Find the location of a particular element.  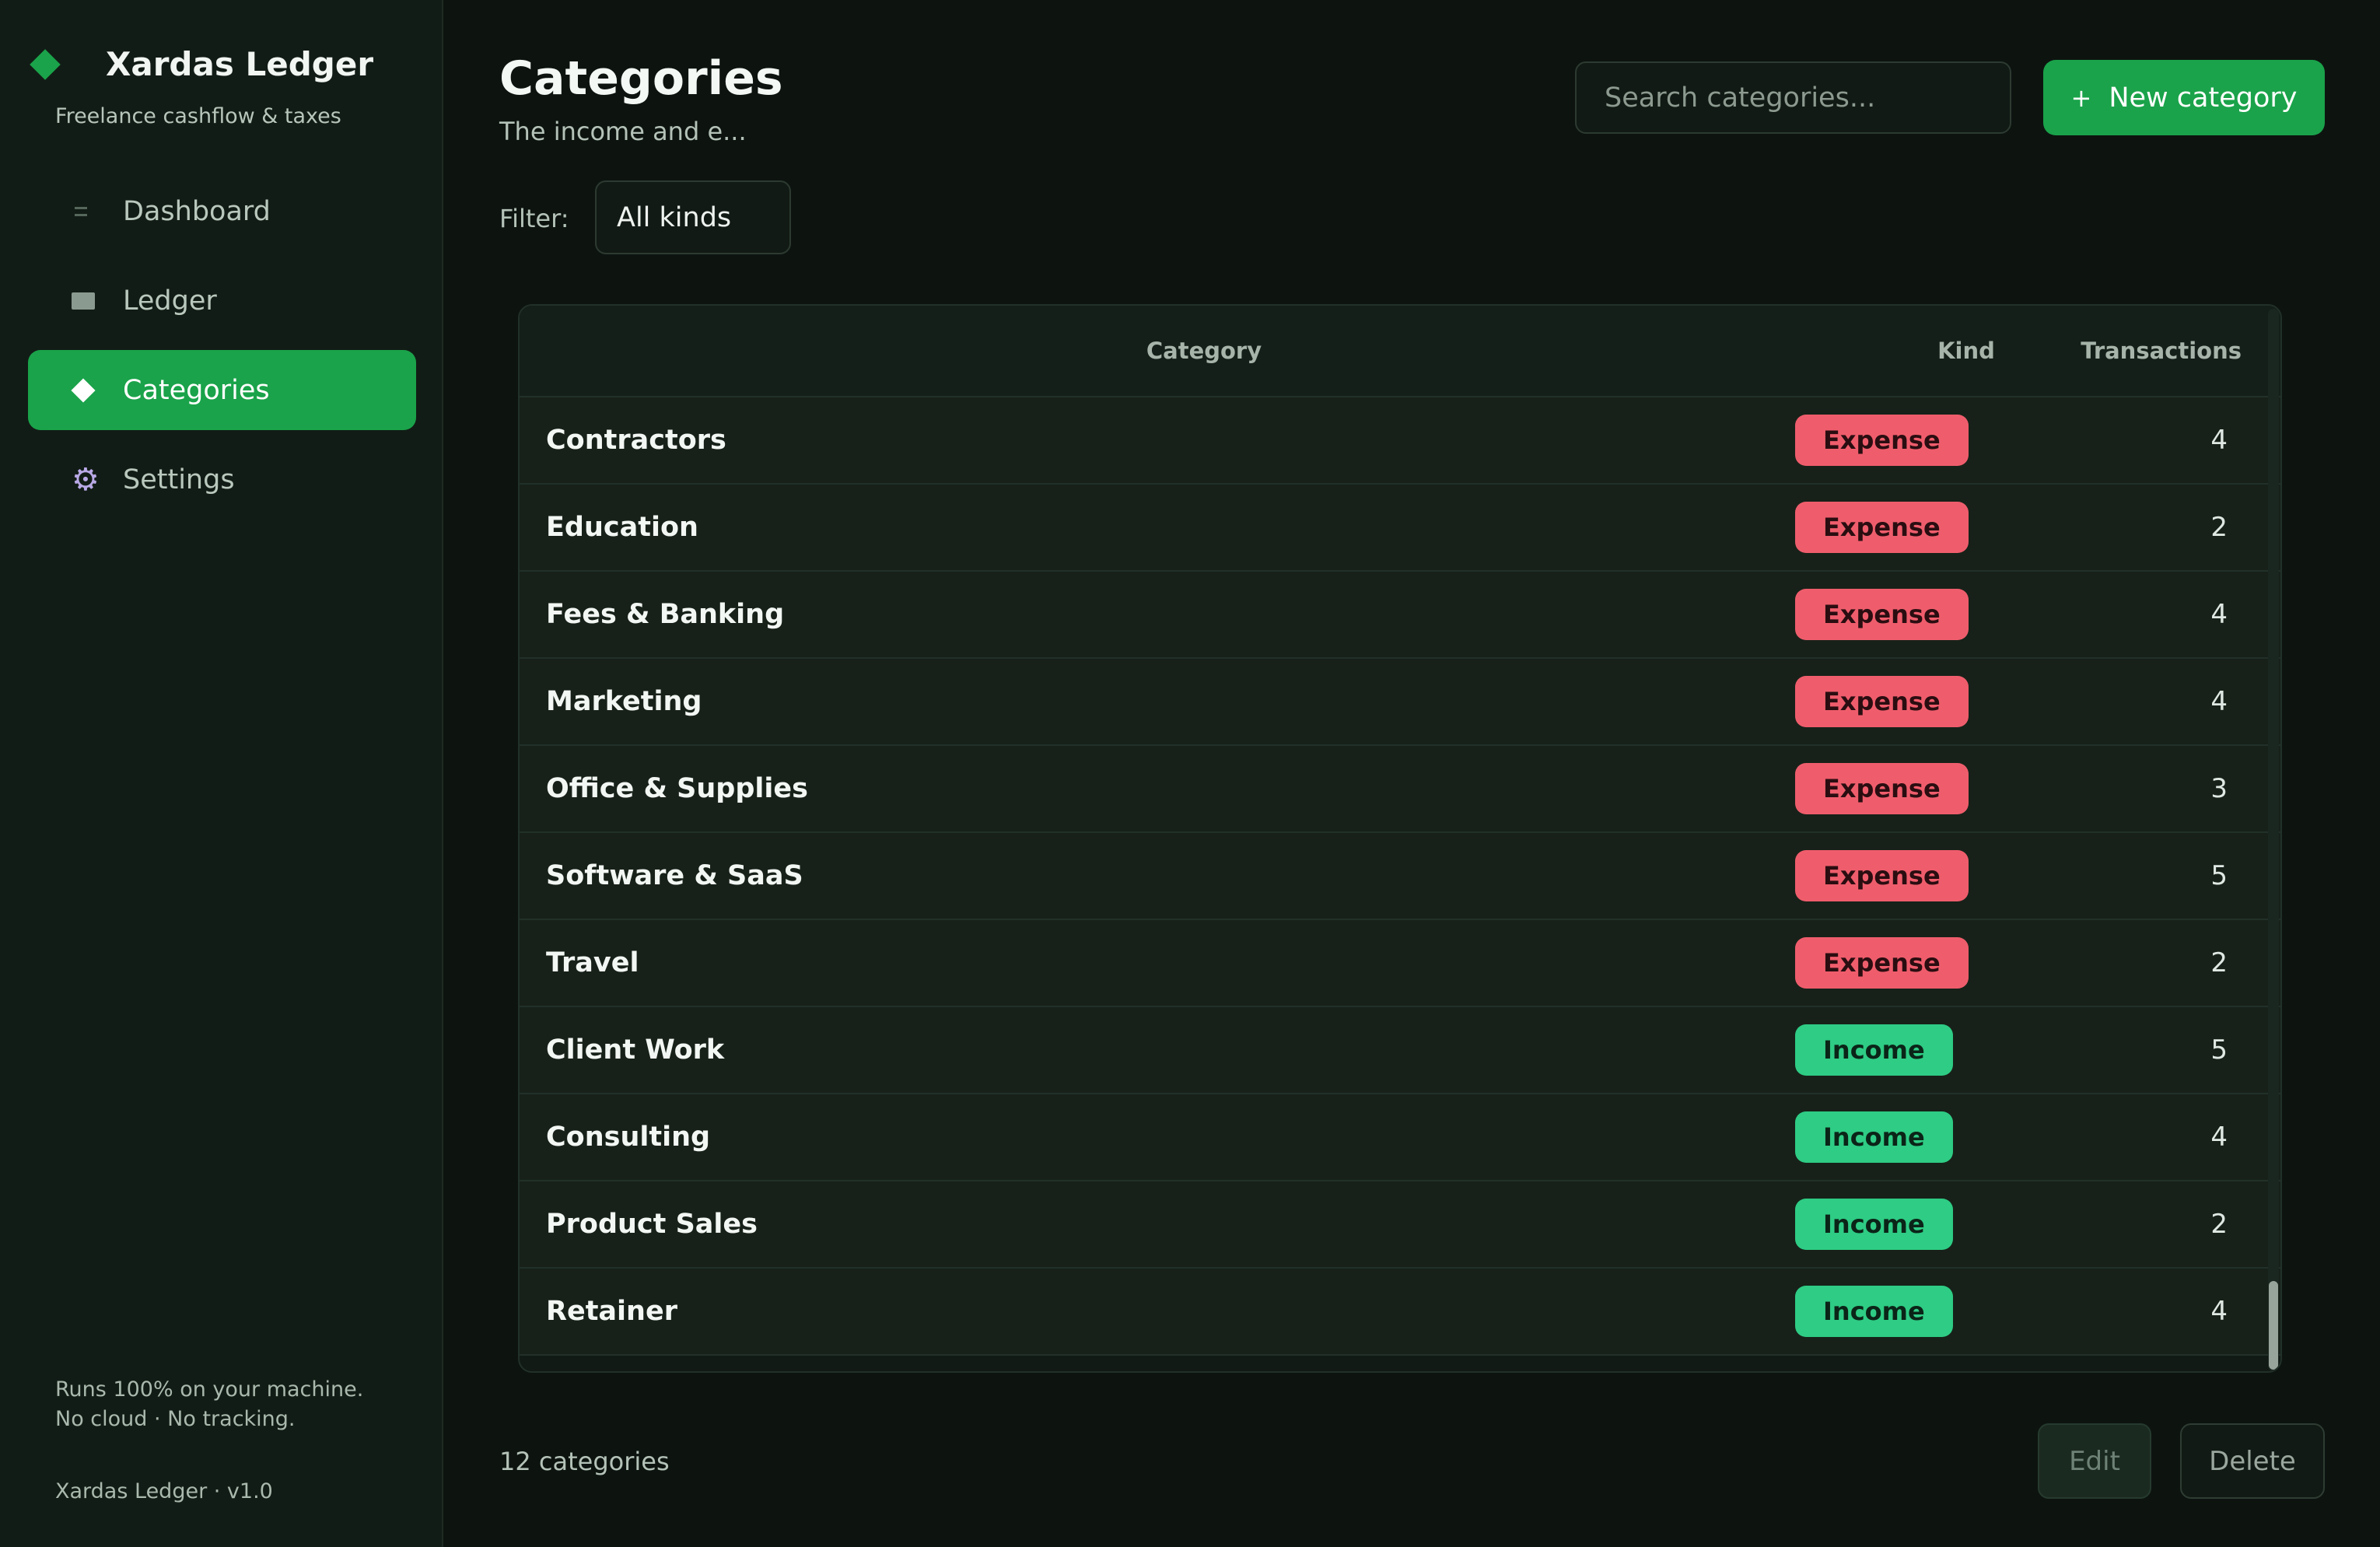

category-name: Consulting is located at coordinates (629, 1137).